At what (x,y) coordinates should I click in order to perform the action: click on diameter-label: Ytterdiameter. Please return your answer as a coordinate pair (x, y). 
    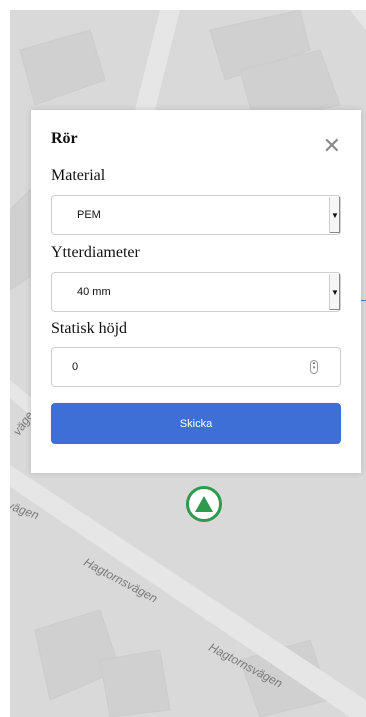
    Looking at the image, I should click on (95, 252).